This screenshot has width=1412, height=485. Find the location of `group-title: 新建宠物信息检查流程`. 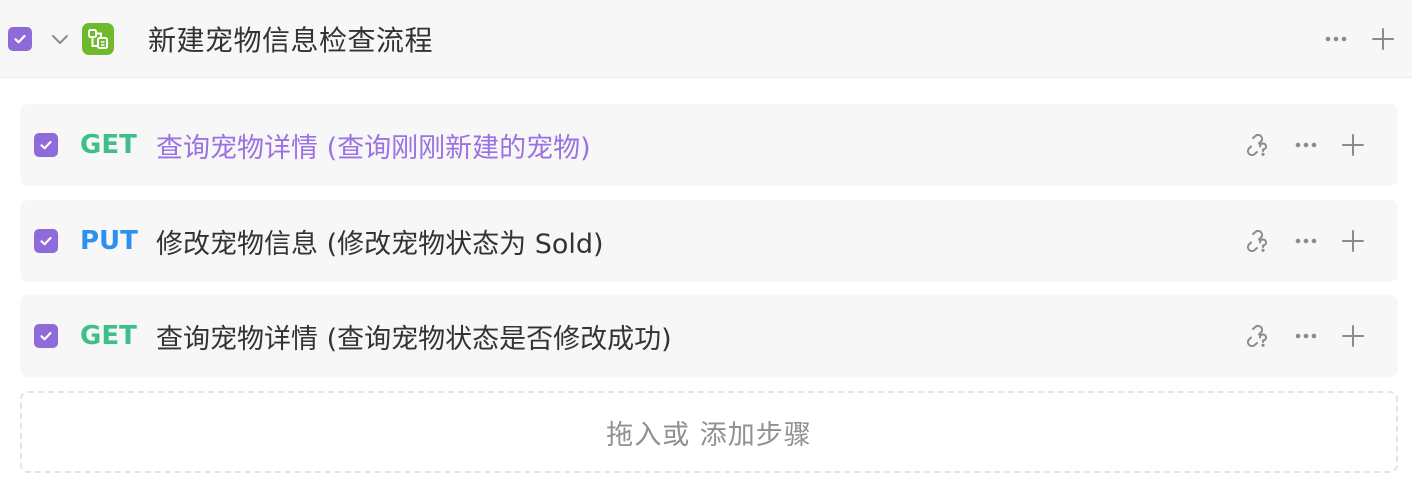

group-title: 新建宠物信息检查流程 is located at coordinates (291, 40).